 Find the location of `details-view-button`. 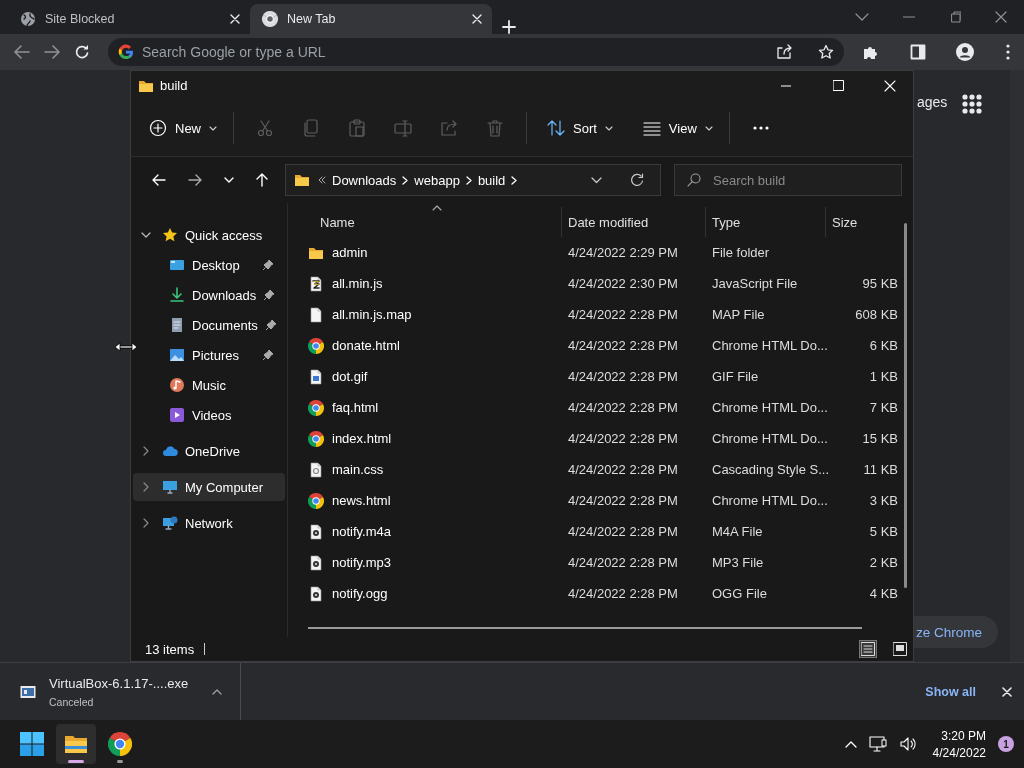

details-view-button is located at coordinates (868, 649).